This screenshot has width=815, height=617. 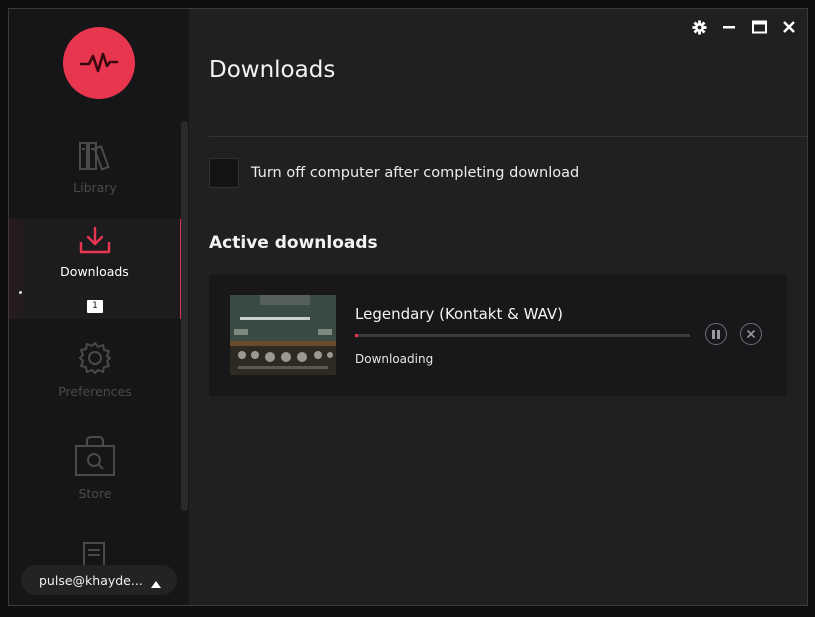 I want to click on sidebar-item-label: Preferences, so click(x=95, y=391).